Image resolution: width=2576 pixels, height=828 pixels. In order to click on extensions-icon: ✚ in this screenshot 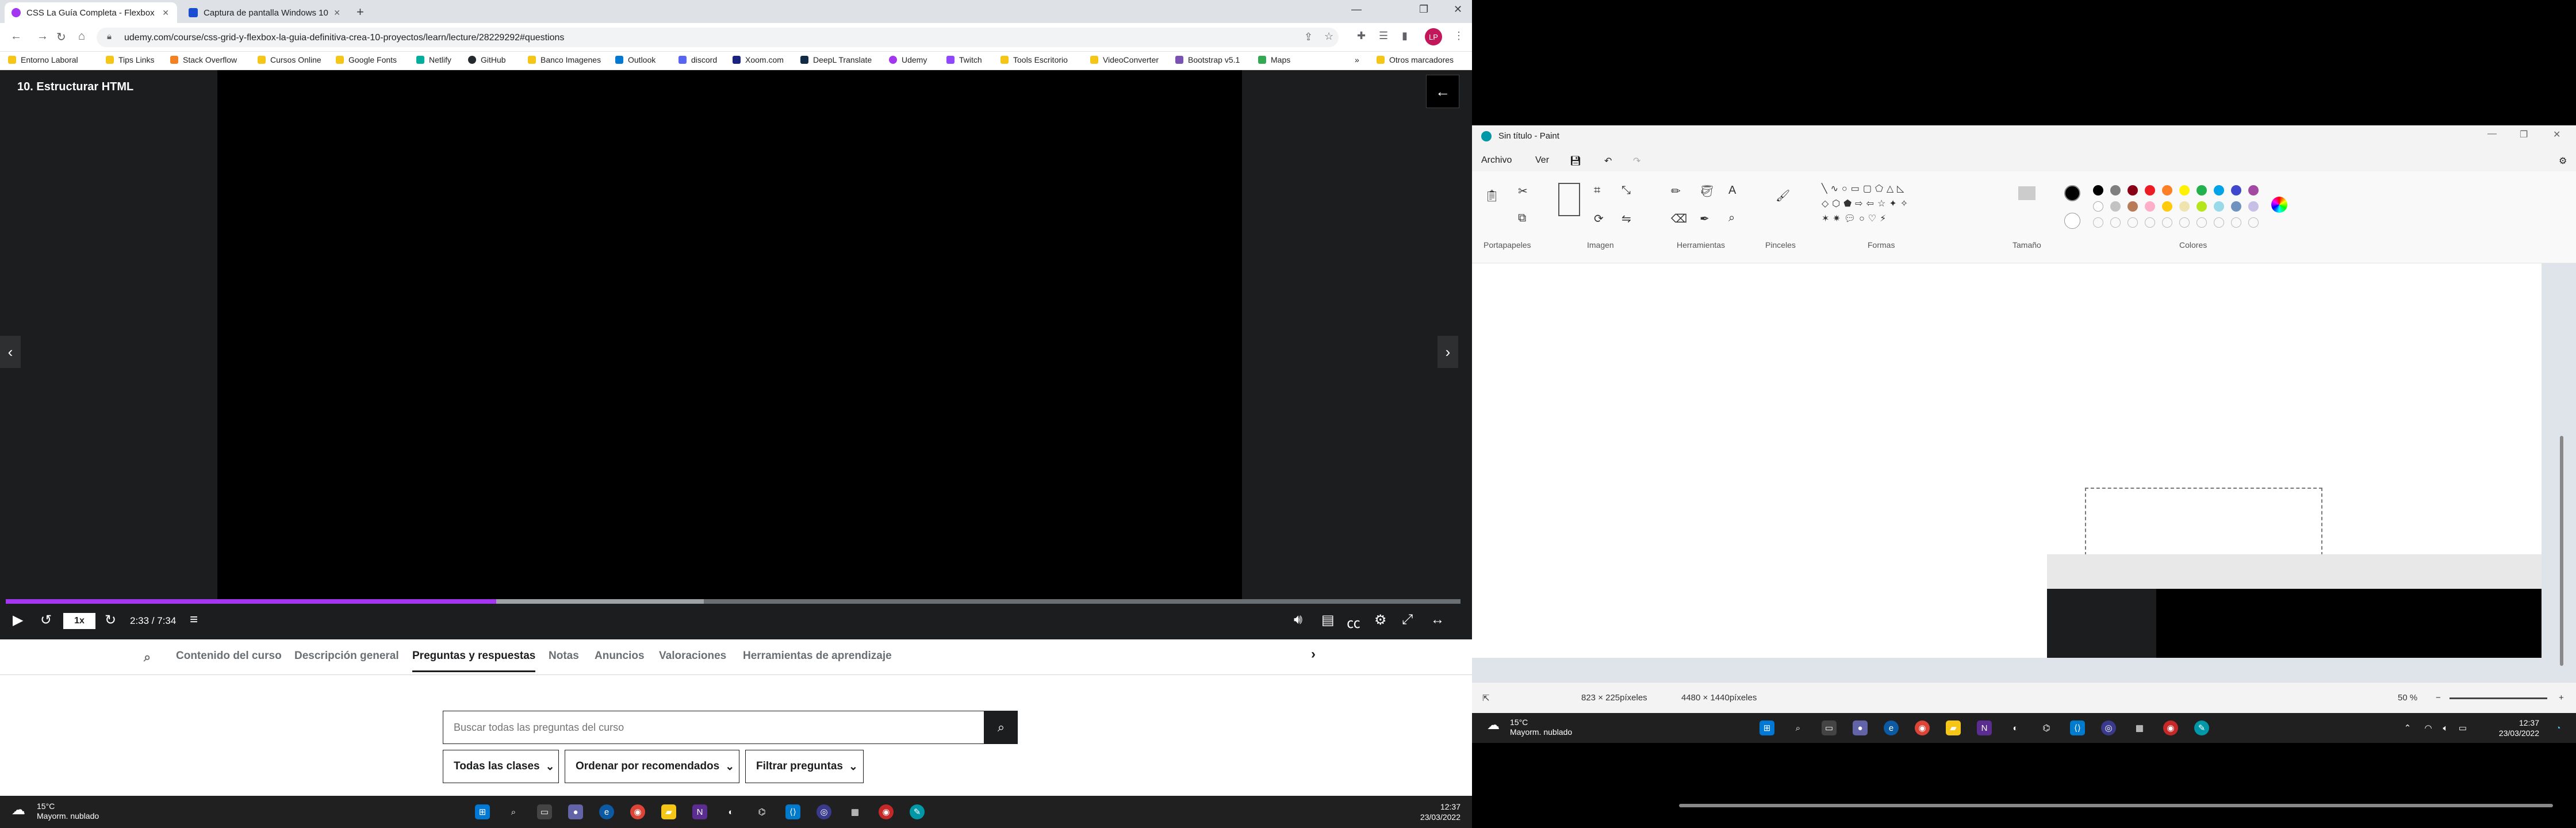, I will do `click(1361, 36)`.